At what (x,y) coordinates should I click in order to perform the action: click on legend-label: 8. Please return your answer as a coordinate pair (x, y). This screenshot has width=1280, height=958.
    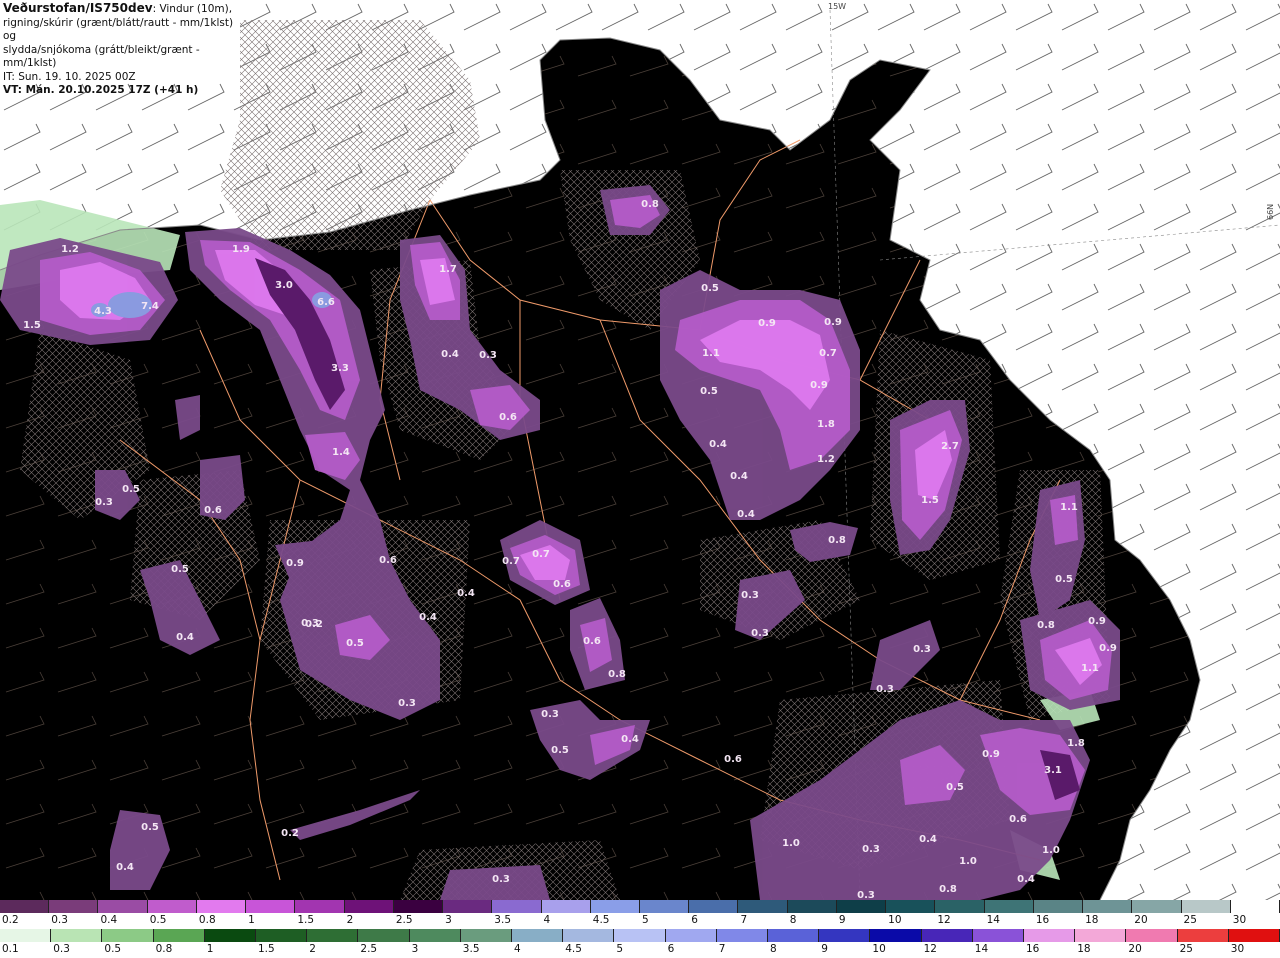
    Looking at the image, I should click on (793, 920).